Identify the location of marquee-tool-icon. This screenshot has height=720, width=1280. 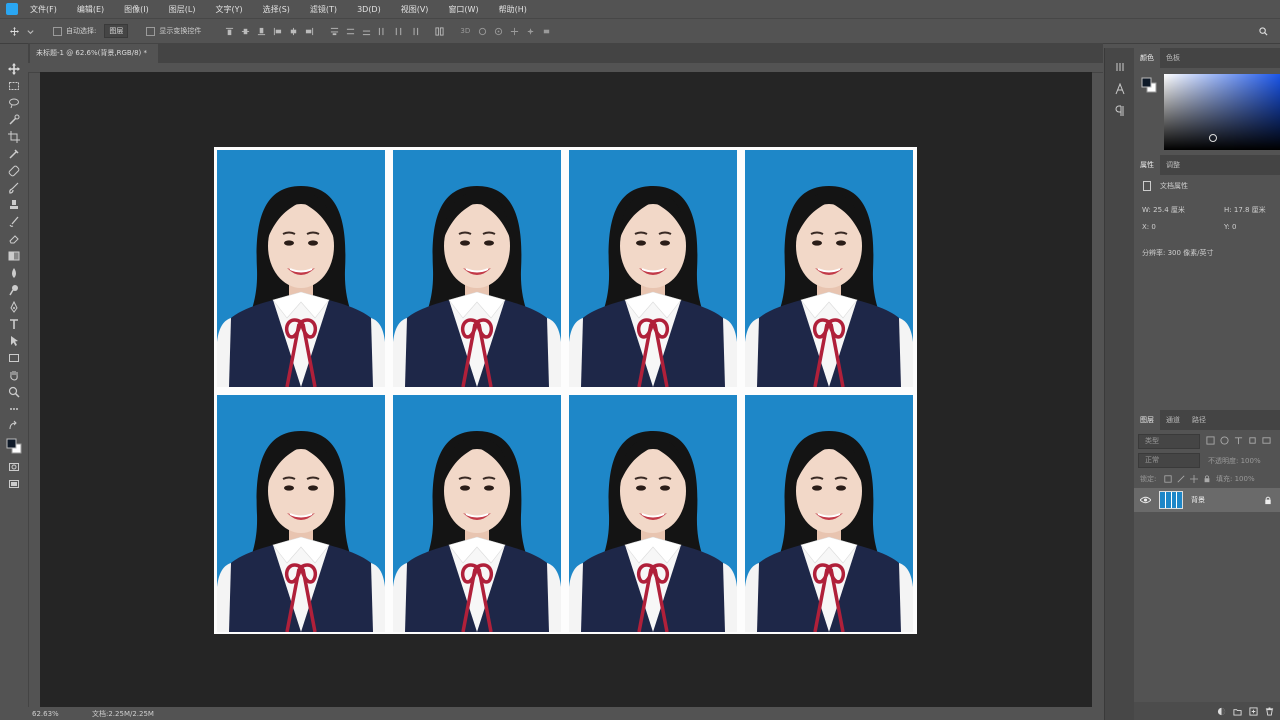
(14, 85).